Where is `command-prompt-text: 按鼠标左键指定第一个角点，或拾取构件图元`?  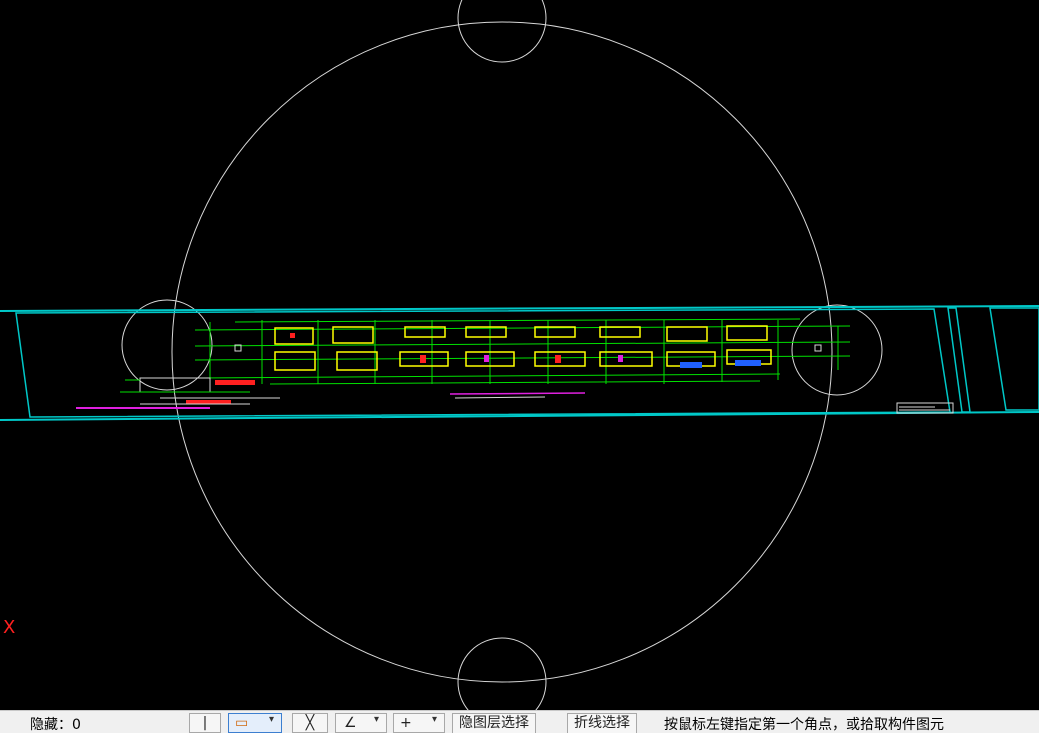 command-prompt-text: 按鼠标左键指定第一个角点，或拾取构件图元 is located at coordinates (804, 725).